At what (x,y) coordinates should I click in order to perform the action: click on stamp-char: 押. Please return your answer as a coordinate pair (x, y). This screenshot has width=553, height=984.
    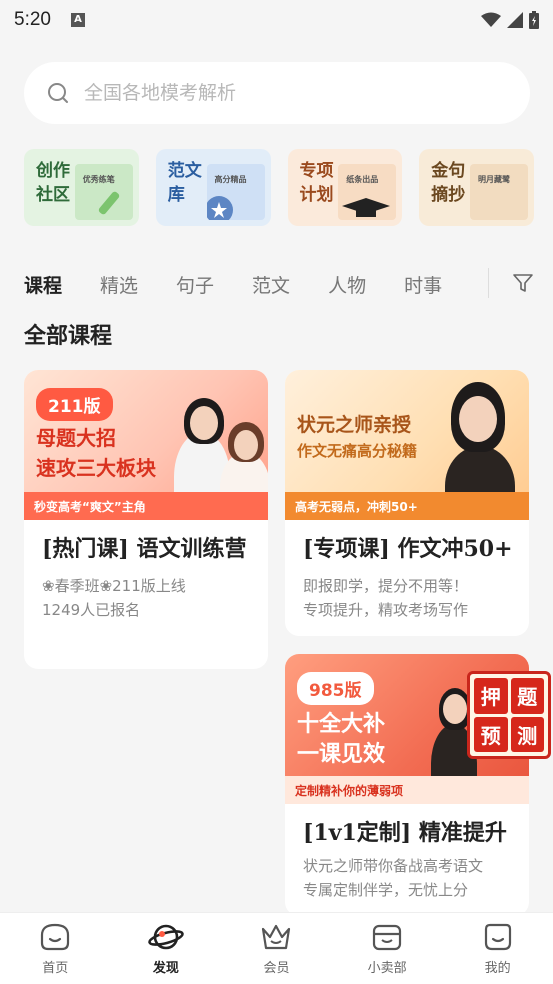
    Looking at the image, I should click on (491, 696).